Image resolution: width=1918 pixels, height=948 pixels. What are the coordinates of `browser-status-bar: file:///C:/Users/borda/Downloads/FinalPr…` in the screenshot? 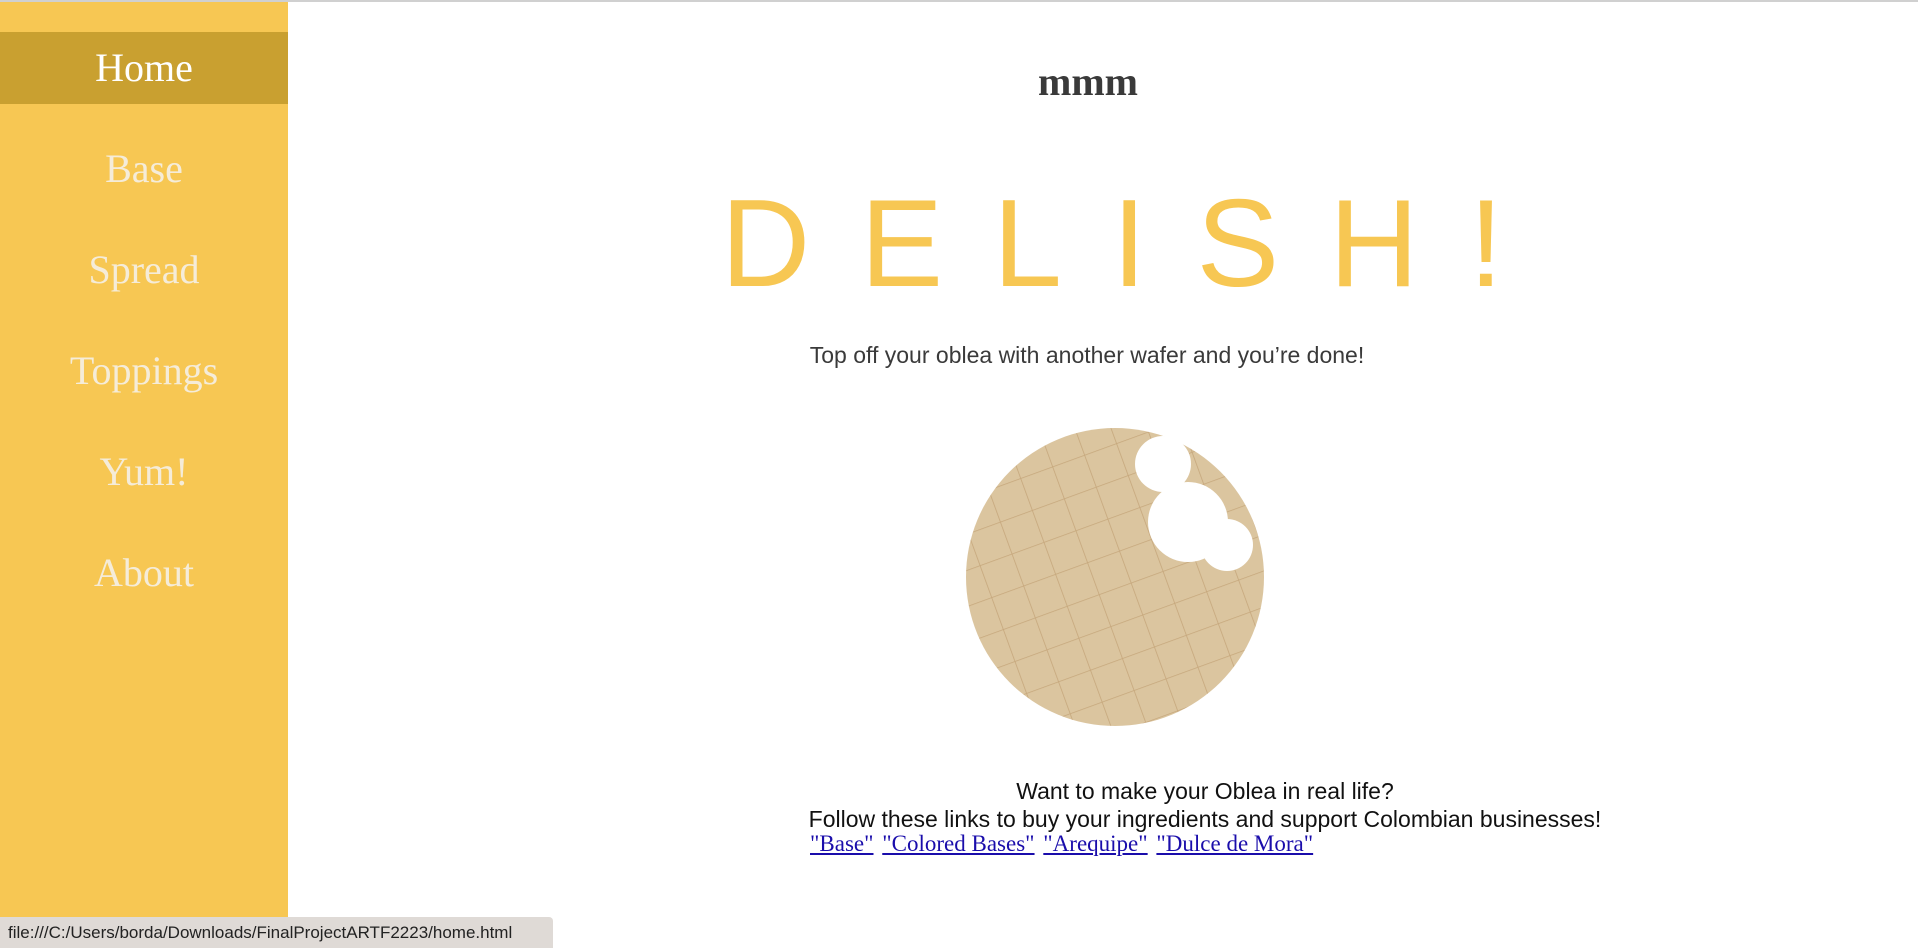 It's located at (276, 932).